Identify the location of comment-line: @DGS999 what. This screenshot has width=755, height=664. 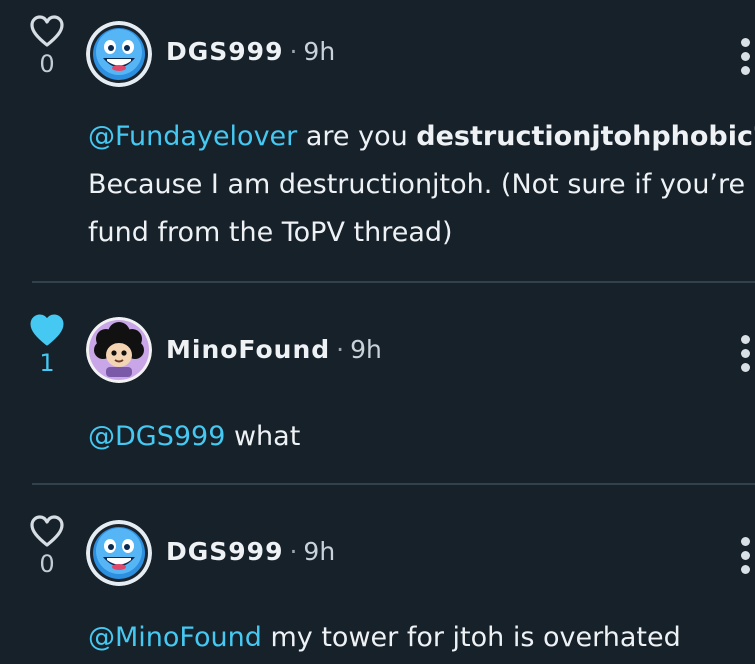
(421, 437).